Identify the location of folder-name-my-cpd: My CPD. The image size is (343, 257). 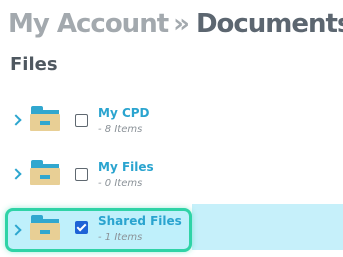
(124, 113).